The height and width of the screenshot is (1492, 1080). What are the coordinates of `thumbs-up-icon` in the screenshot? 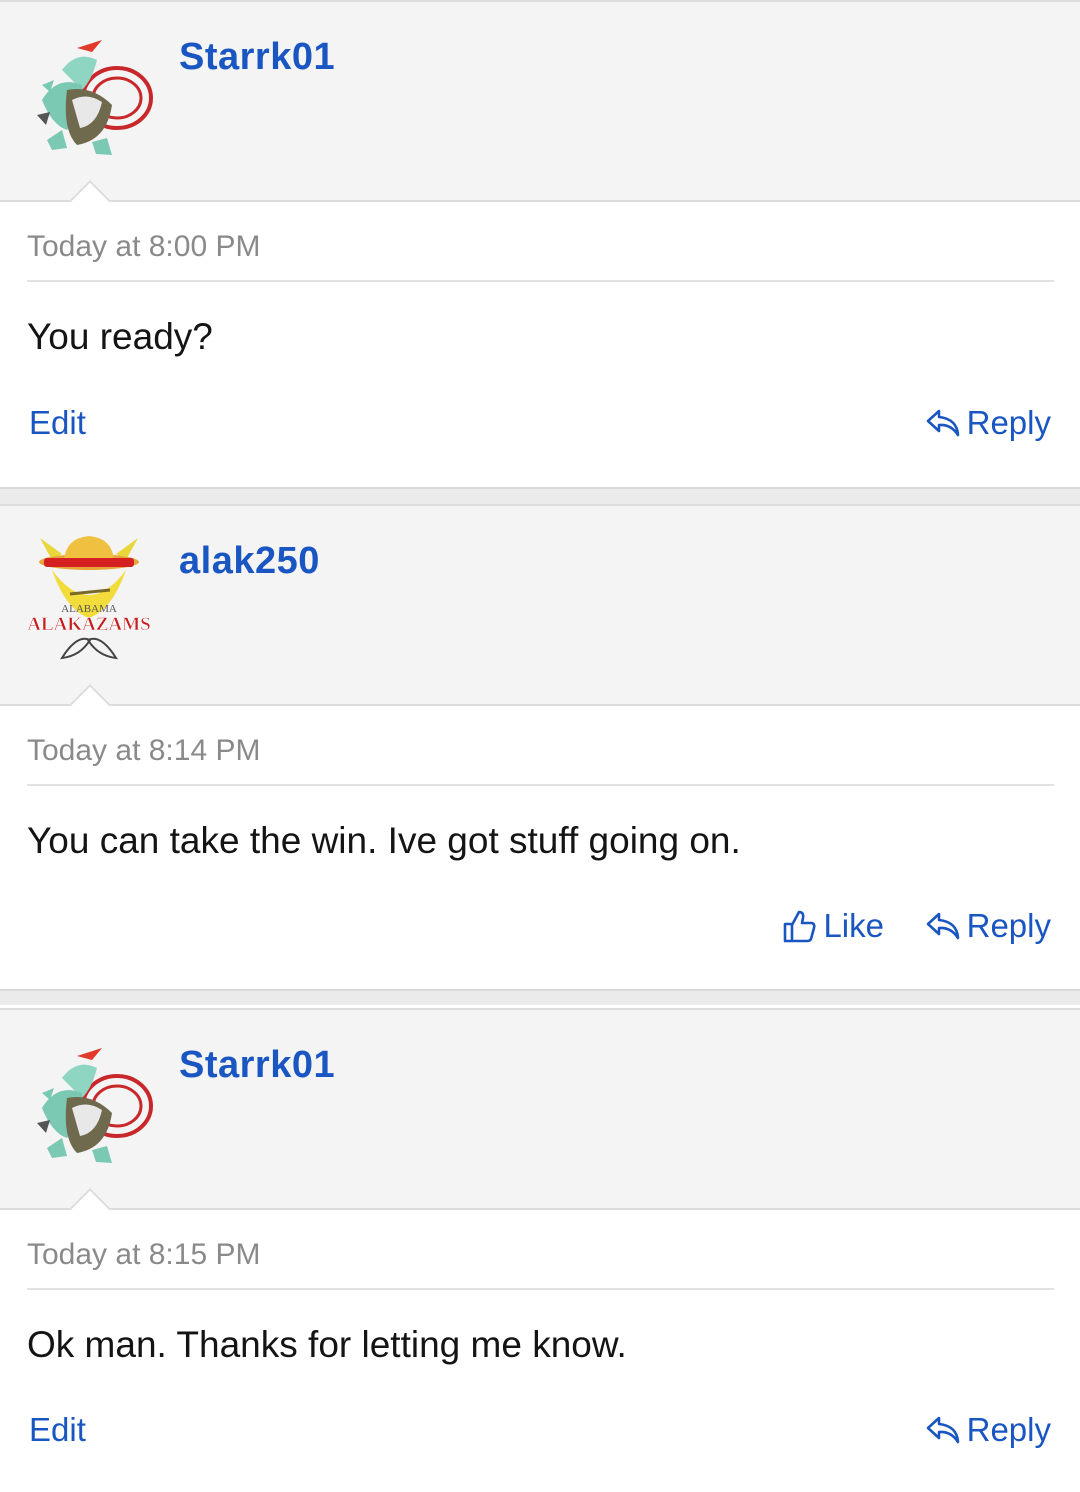 It's located at (800, 926).